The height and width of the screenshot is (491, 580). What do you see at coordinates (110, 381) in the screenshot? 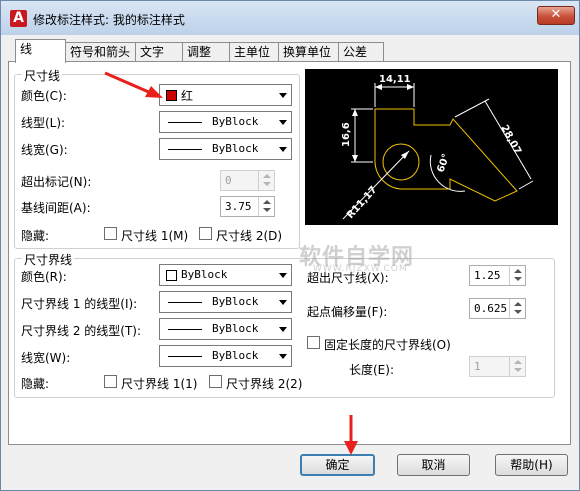
I see `suppress-ext-line-1-checkbox` at bounding box center [110, 381].